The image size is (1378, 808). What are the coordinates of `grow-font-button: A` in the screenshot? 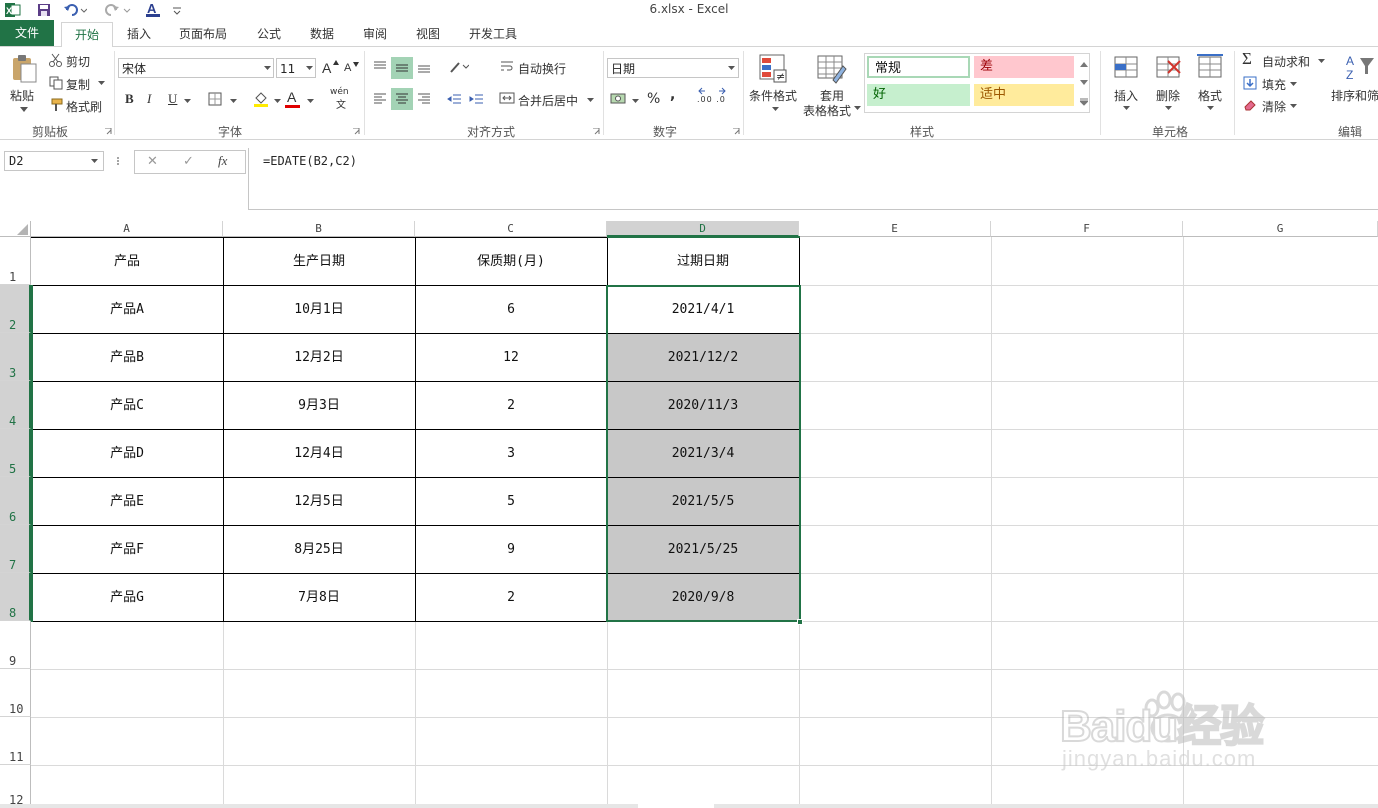 It's located at (326, 68).